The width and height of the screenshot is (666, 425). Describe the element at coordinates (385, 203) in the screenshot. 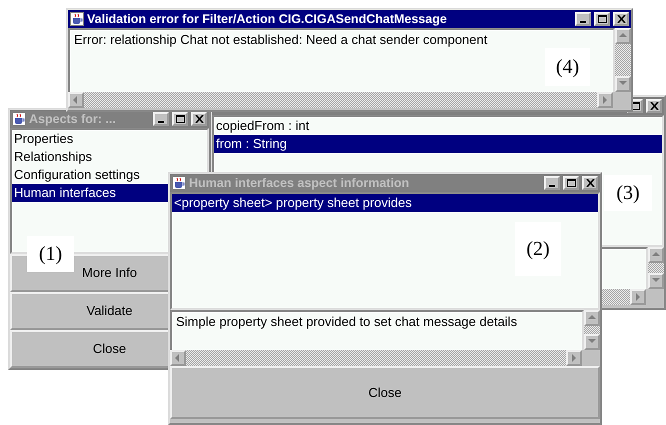

I see `list-item: <property sheet> property sheet provides` at that location.